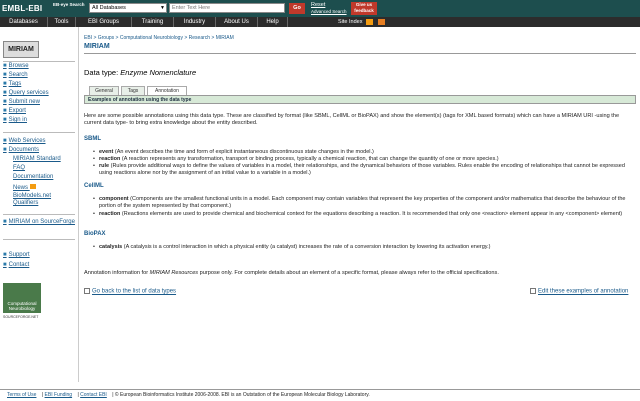 The height and width of the screenshot is (401, 640). I want to click on sidebar-item-contact: ■ Contact, so click(16, 265).